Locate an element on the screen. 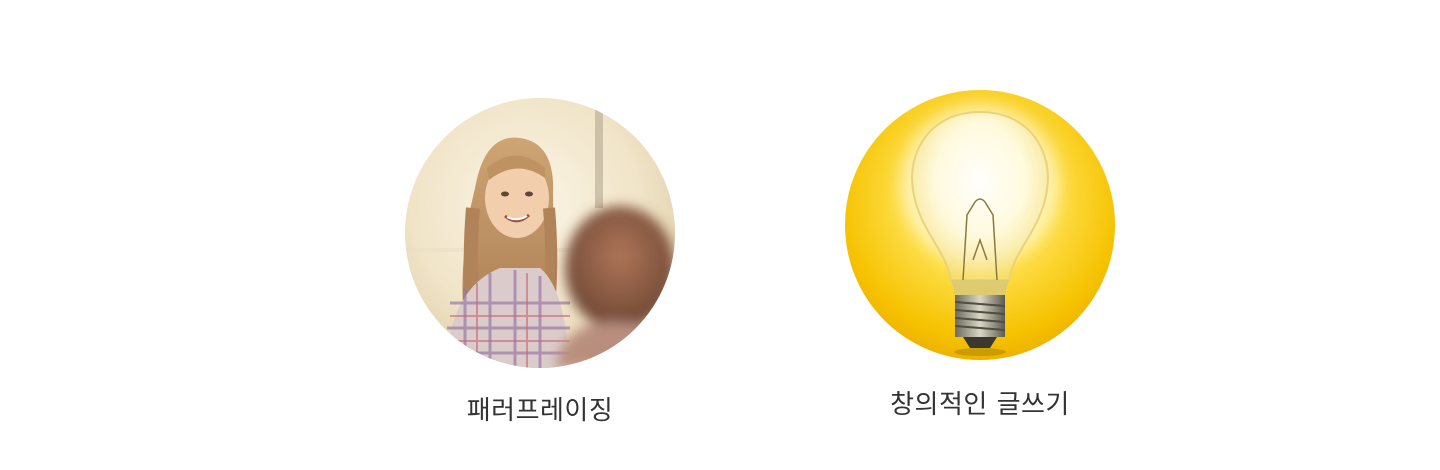 This screenshot has width=1440, height=470. feature-label-paraphrasing: 패러프레이징 is located at coordinates (540, 411).